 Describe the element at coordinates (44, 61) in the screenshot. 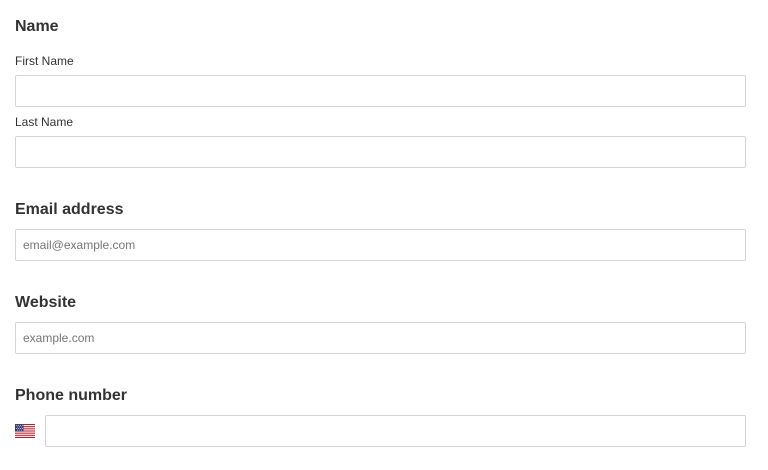

I see `first-name-label: First Name` at that location.